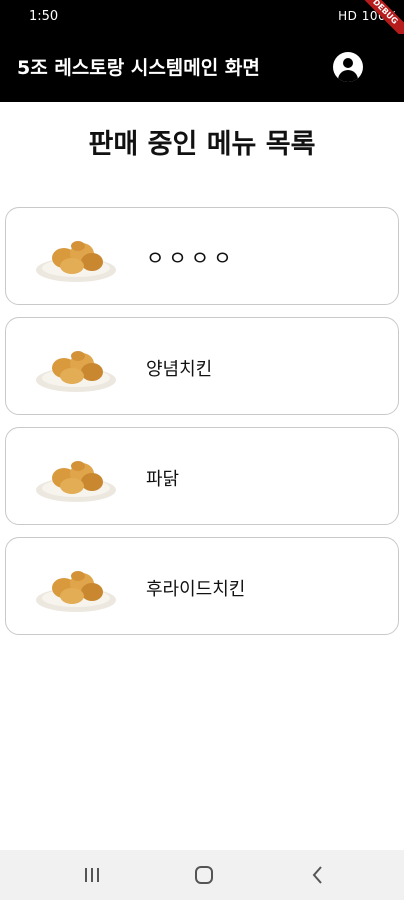  I want to click on system-nav-bar, so click(202, 875).